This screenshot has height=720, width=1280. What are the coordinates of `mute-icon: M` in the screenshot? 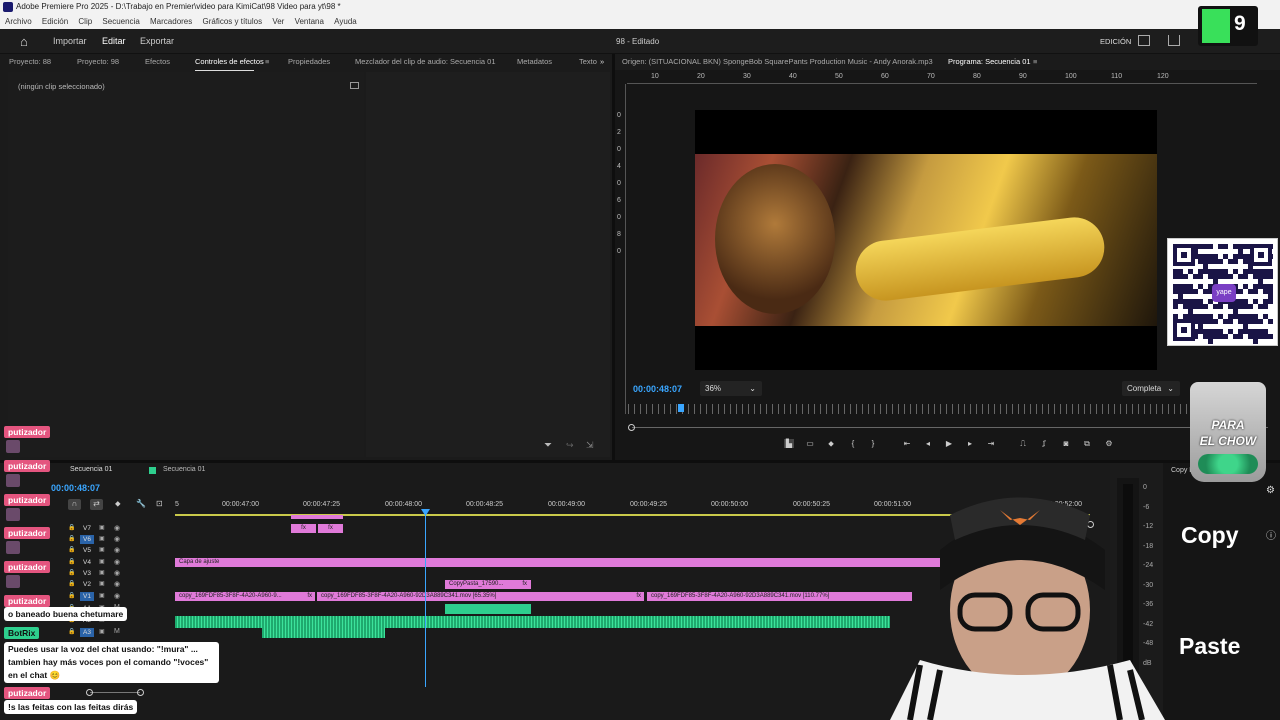 It's located at (117, 631).